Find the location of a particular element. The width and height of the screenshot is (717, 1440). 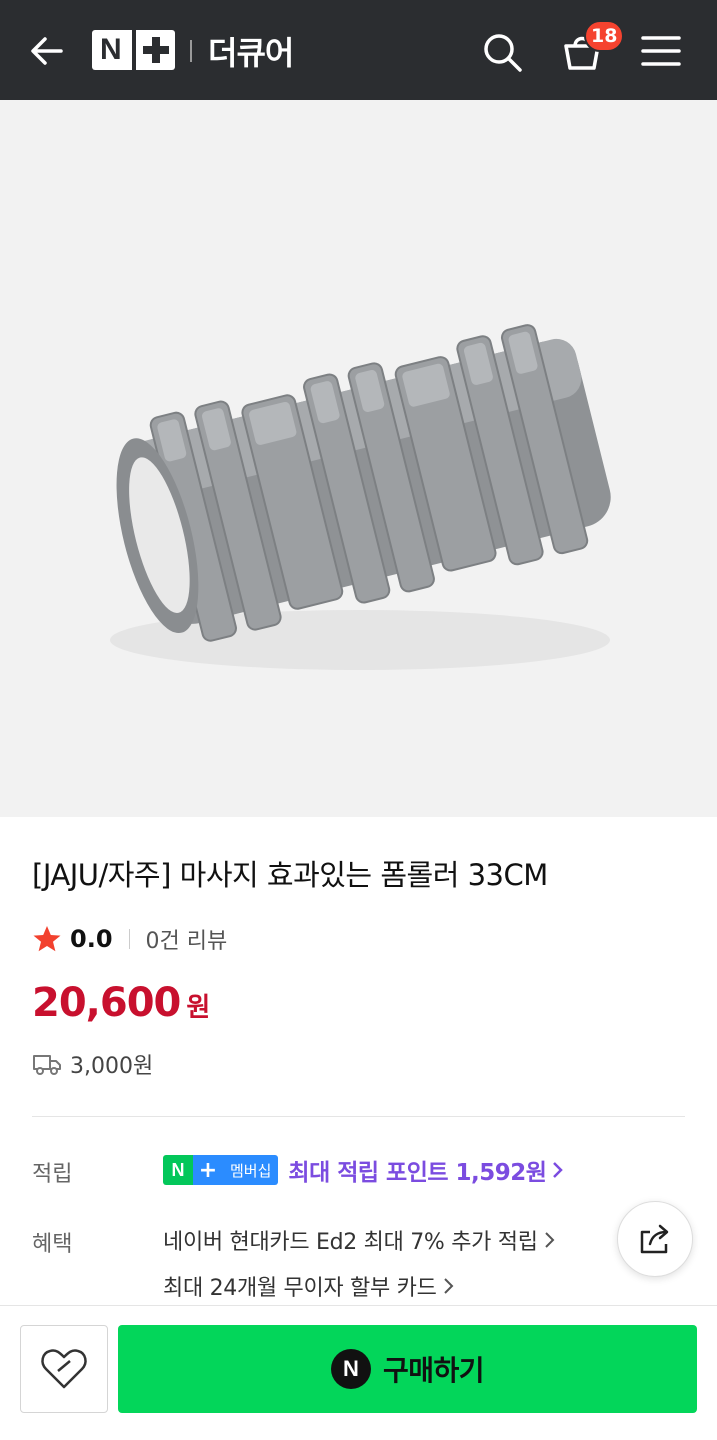

price-value: 20,600 is located at coordinates (106, 1003).